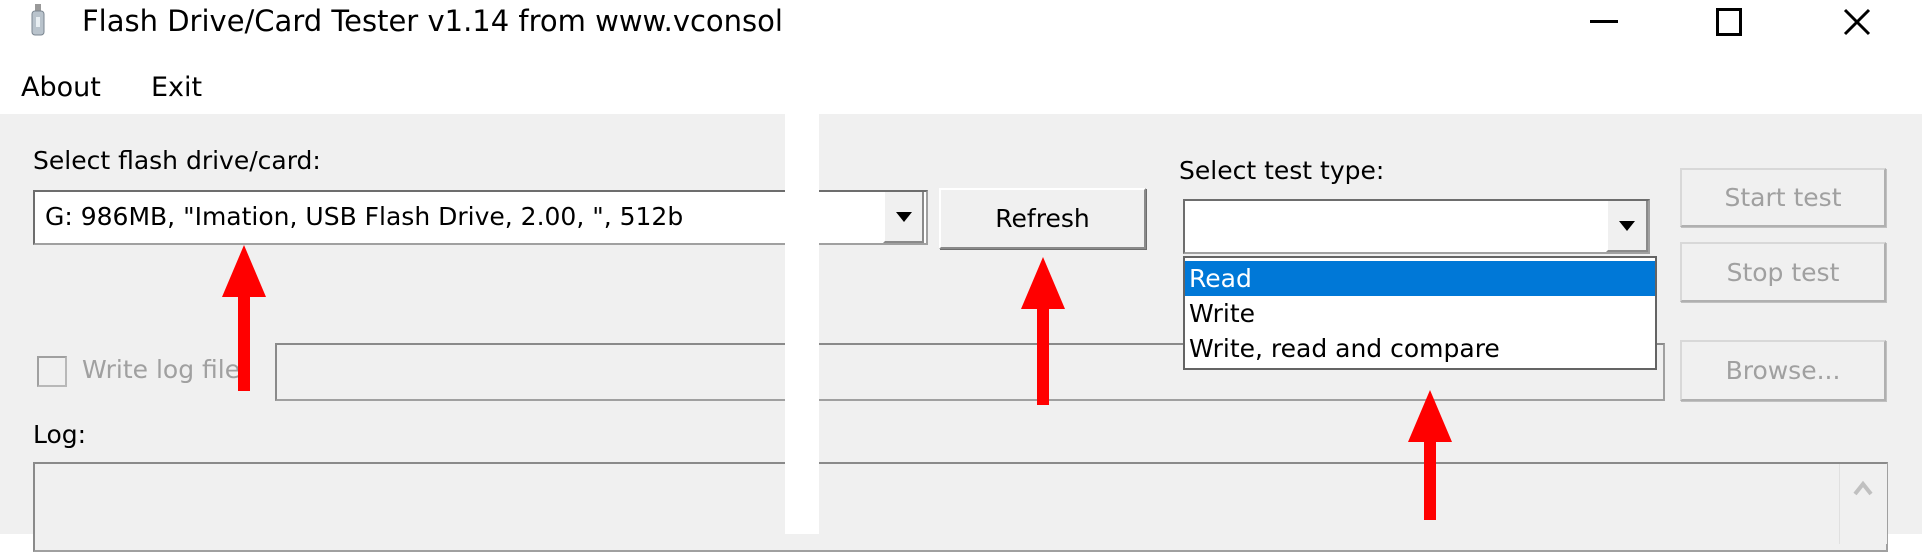  Describe the element at coordinates (1420, 348) in the screenshot. I see `option-write-read-compare: Write, read and compare` at that location.